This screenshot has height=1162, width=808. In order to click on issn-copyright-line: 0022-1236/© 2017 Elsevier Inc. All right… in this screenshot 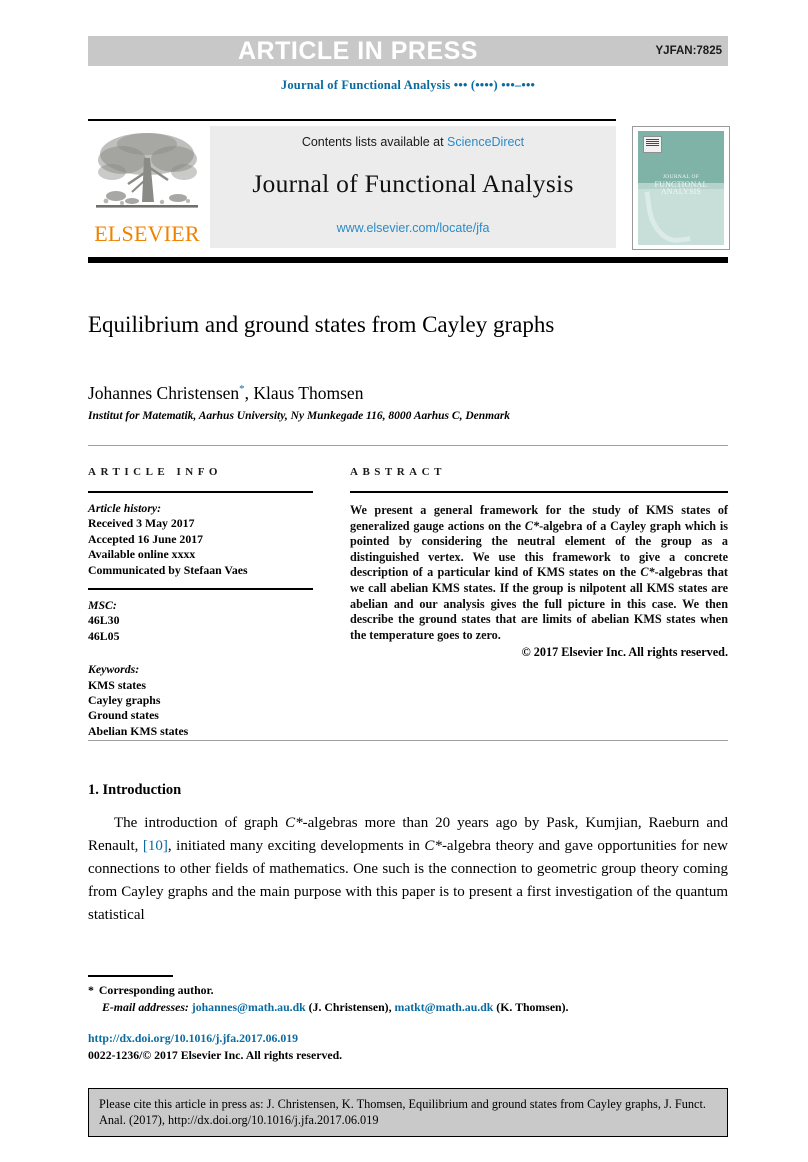, I will do `click(215, 1054)`.